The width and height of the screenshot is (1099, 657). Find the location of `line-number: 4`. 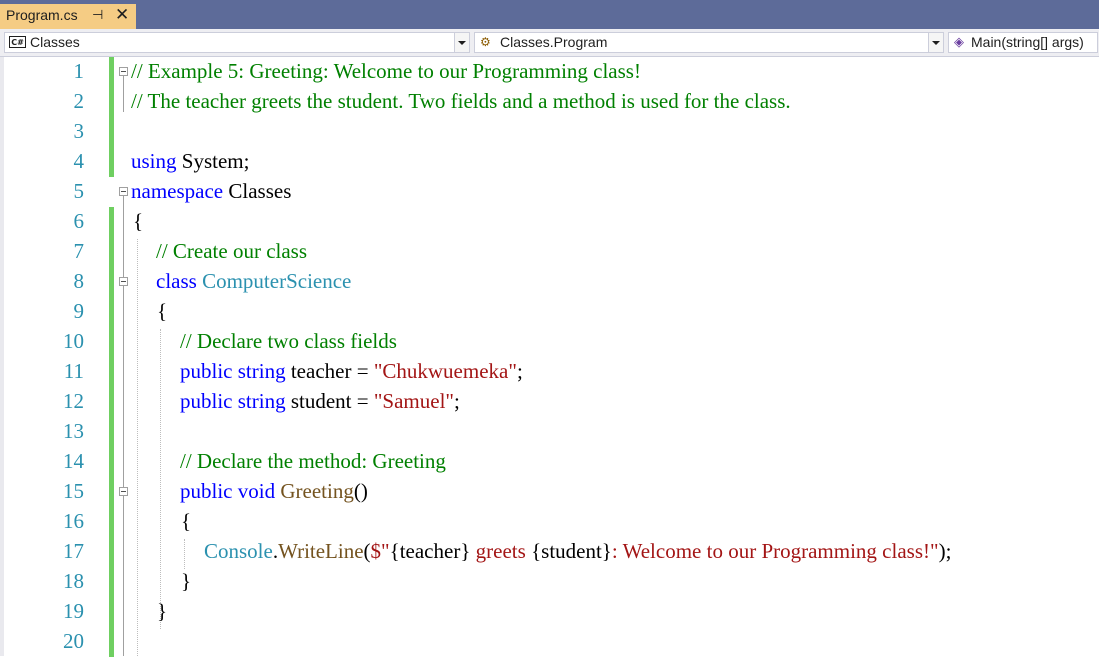

line-number: 4 is located at coordinates (79, 161).